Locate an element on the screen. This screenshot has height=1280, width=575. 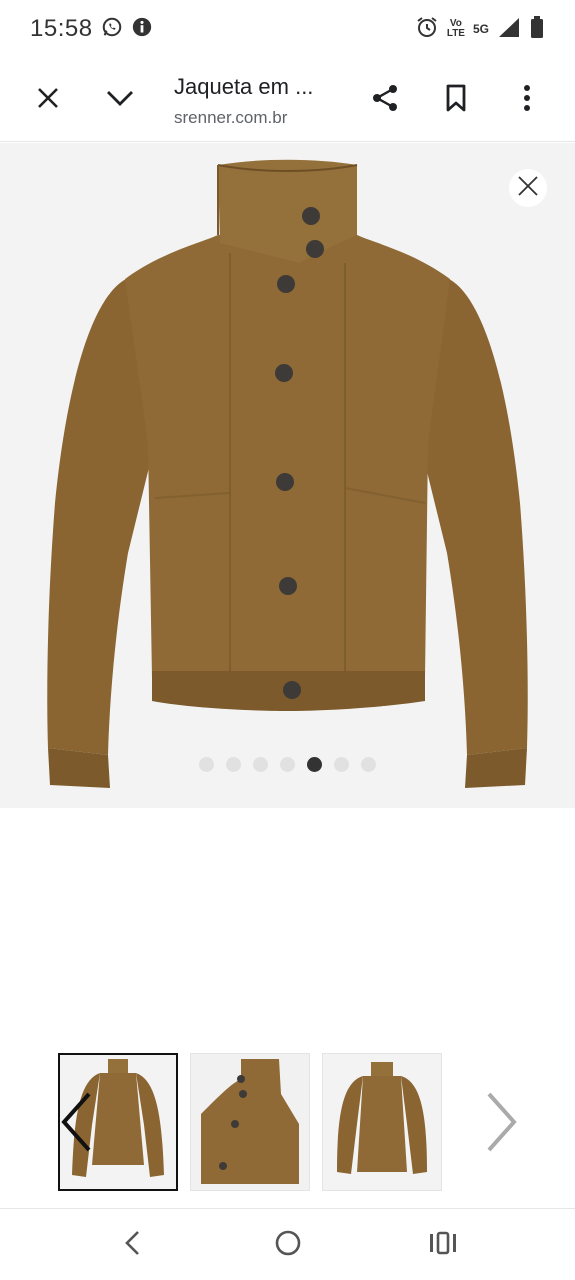
chevron-right-icon is located at coordinates (502, 1124).